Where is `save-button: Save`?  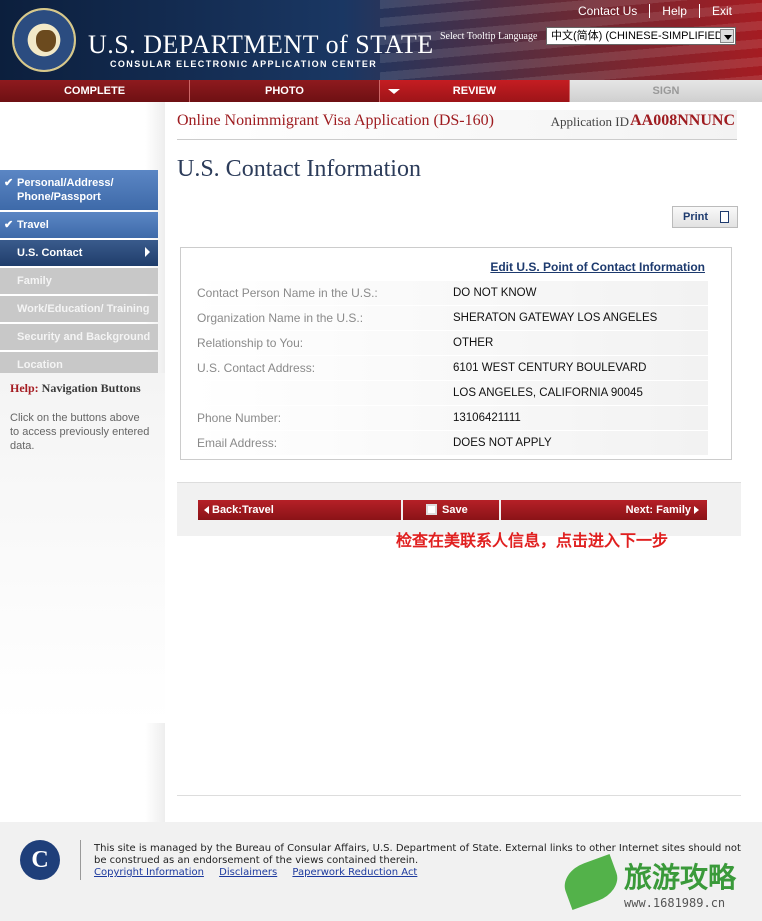 save-button: Save is located at coordinates (451, 510).